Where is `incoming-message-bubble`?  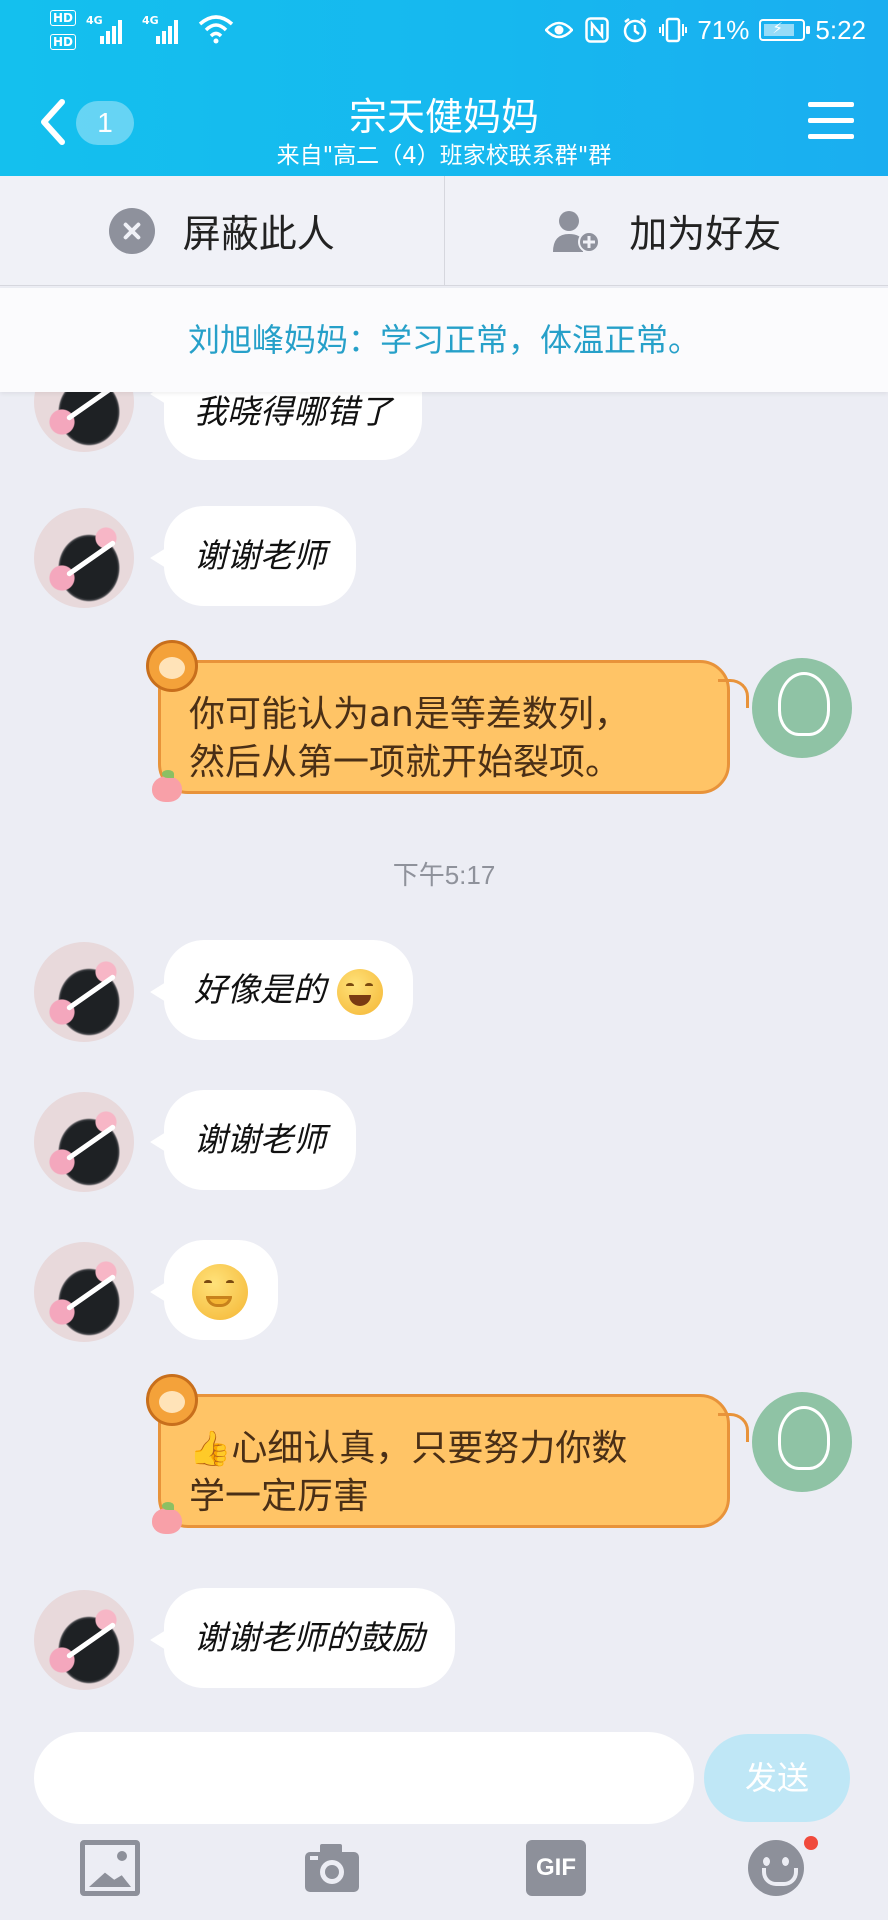 incoming-message-bubble is located at coordinates (214, 1290).